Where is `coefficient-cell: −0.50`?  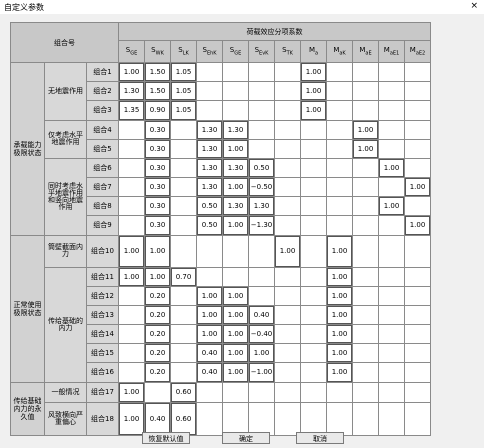 coefficient-cell: −0.50 is located at coordinates (262, 187).